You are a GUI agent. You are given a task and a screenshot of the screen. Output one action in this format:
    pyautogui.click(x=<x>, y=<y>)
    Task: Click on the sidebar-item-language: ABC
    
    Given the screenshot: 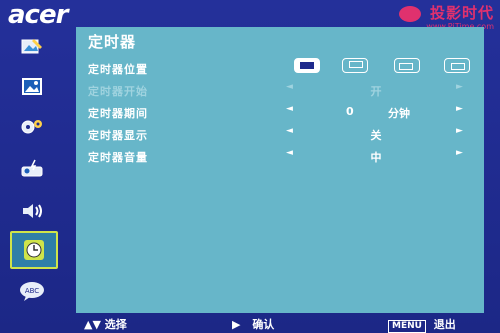 What is the action you would take?
    pyautogui.click(x=32, y=291)
    